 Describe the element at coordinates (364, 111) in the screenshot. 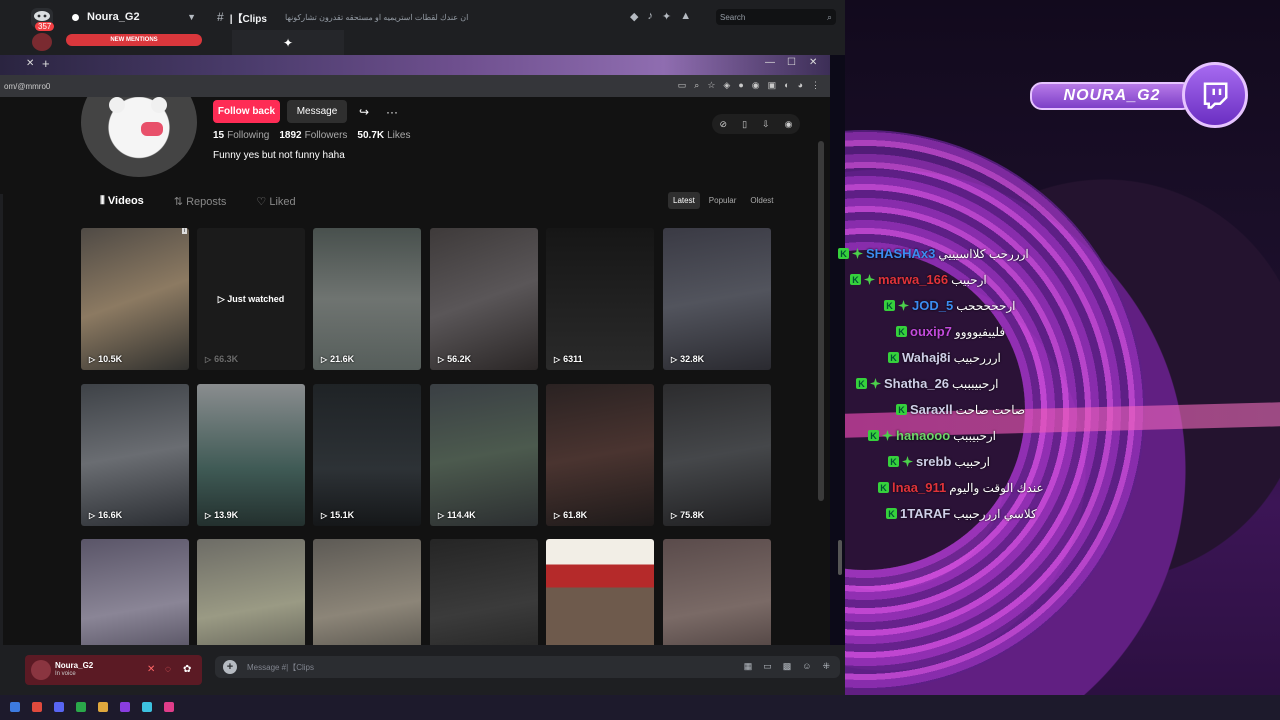

I see `share-icon: ↪` at that location.